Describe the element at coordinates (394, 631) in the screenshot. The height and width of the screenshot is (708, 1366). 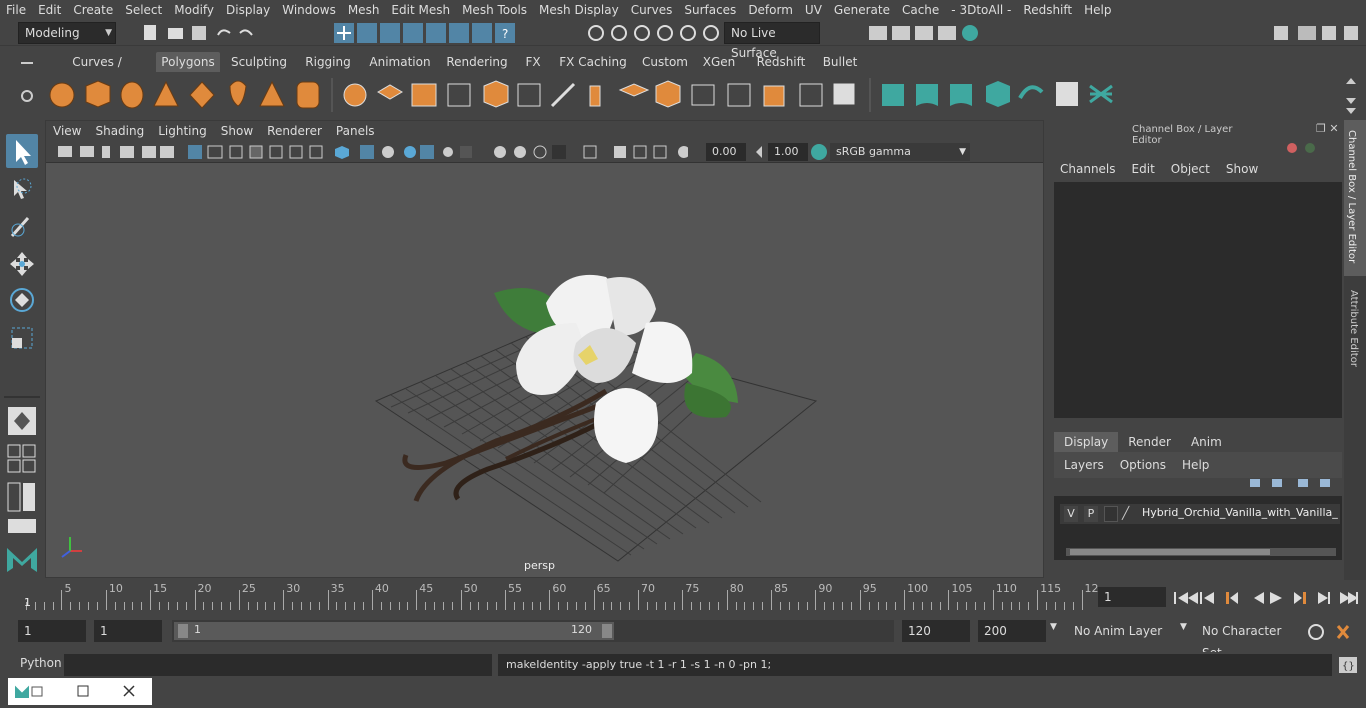
I see `range-slider-handle: 1 120` at that location.